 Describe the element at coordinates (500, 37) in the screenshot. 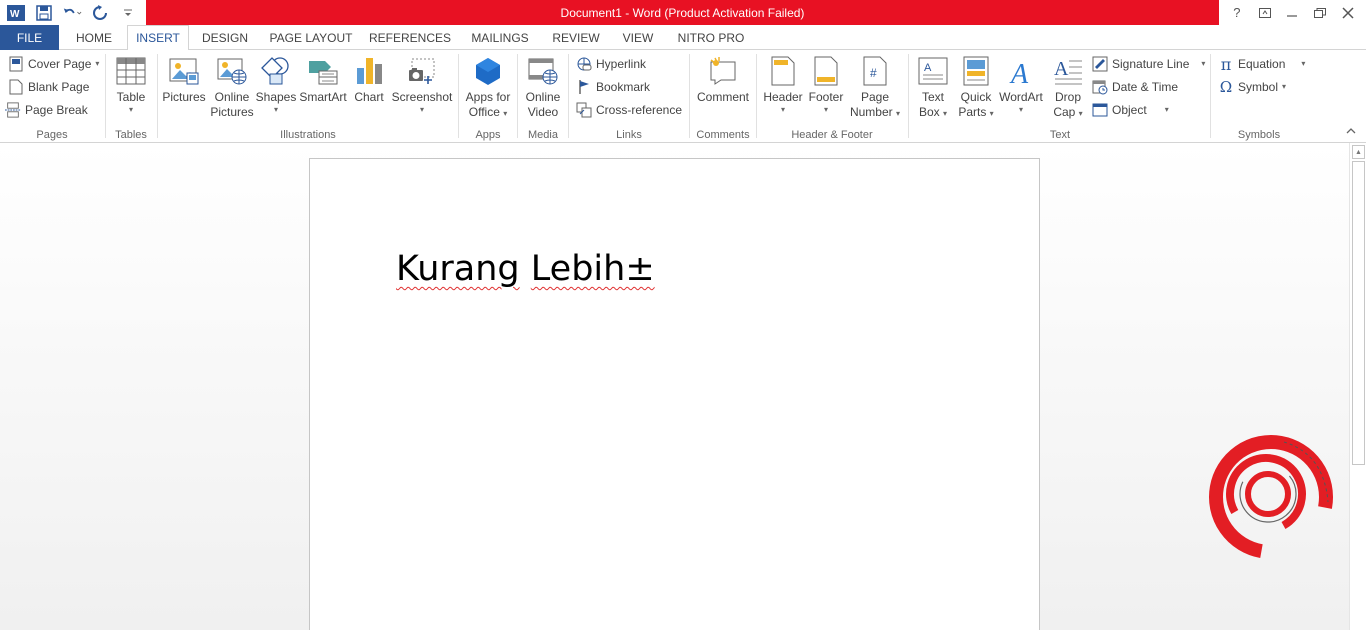

I see `tab-mailings: MAILINGS` at that location.